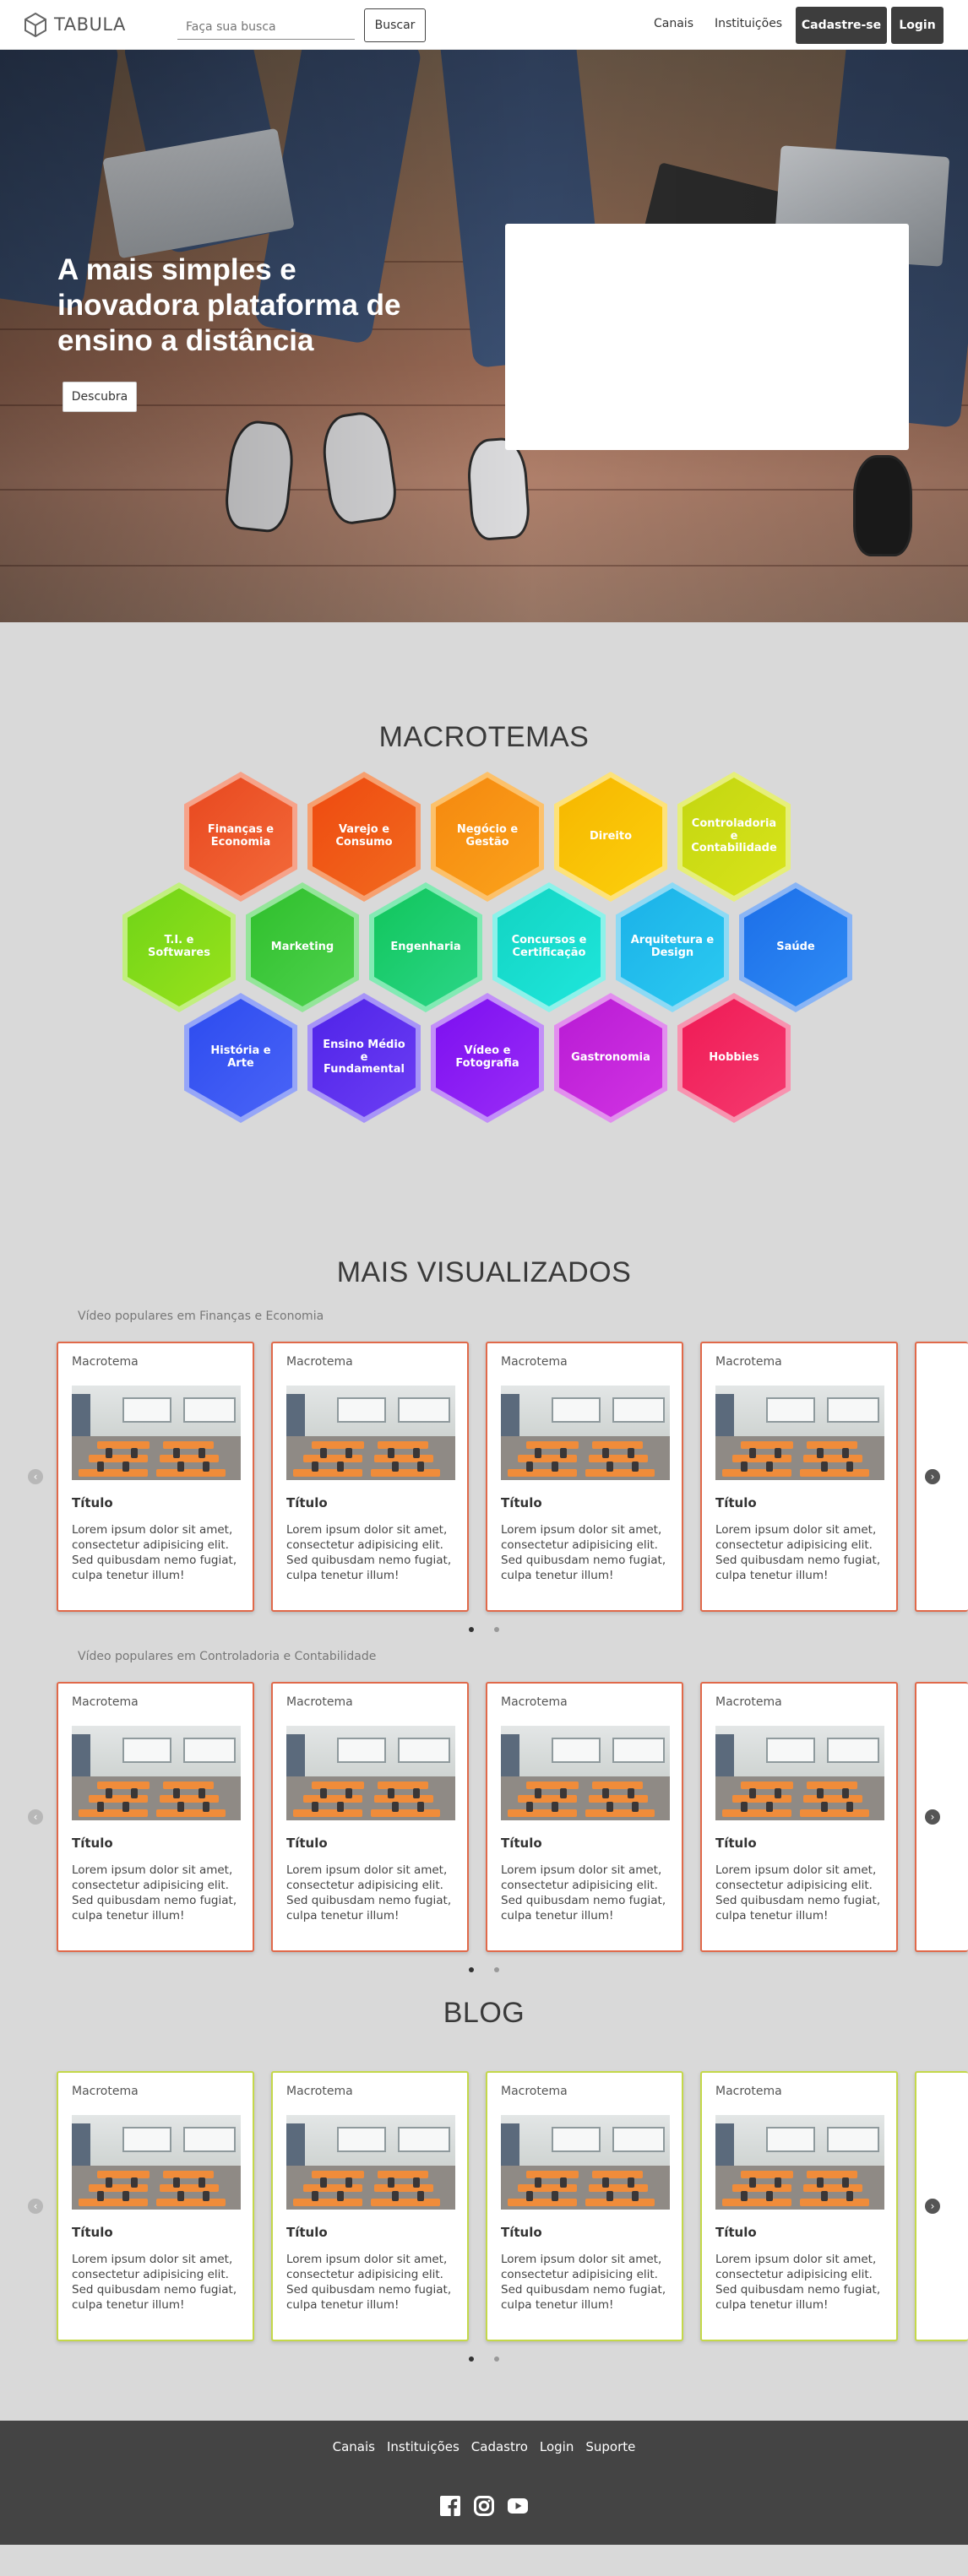  Describe the element at coordinates (423, 2446) in the screenshot. I see `footer-link-instituicoes: Instituições` at that location.